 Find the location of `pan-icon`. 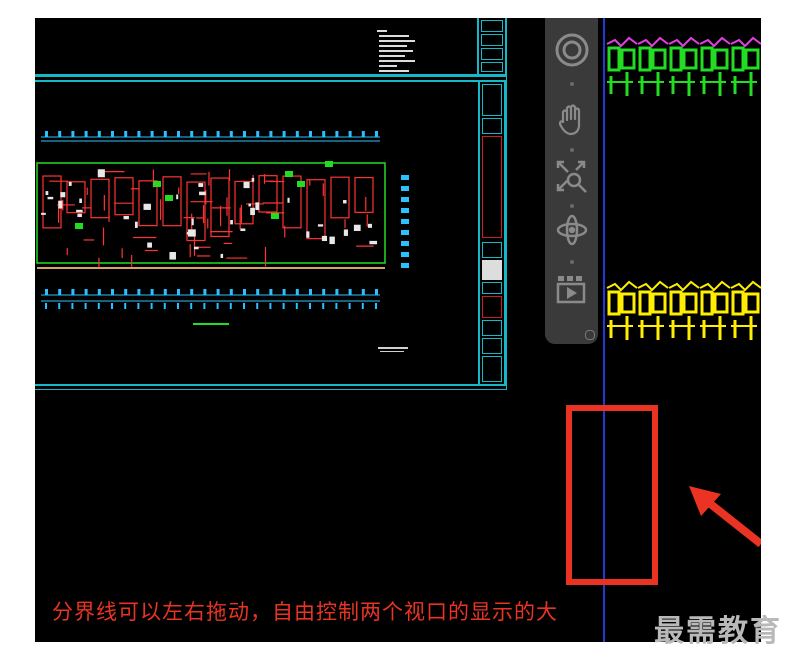

pan-icon is located at coordinates (569, 120).